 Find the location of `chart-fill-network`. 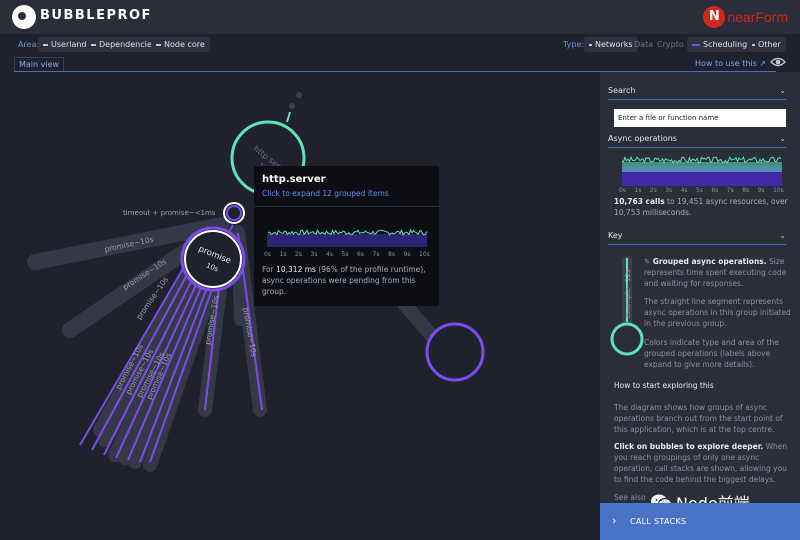

chart-fill-network is located at coordinates (702, 167).